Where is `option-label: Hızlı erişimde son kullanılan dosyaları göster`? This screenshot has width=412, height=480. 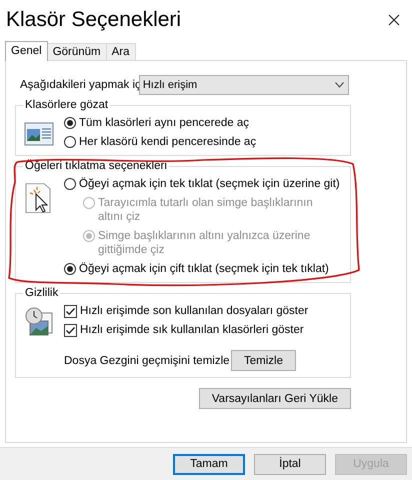 option-label: Hızlı erişimde son kullanılan dosyaları göster is located at coordinates (194, 311).